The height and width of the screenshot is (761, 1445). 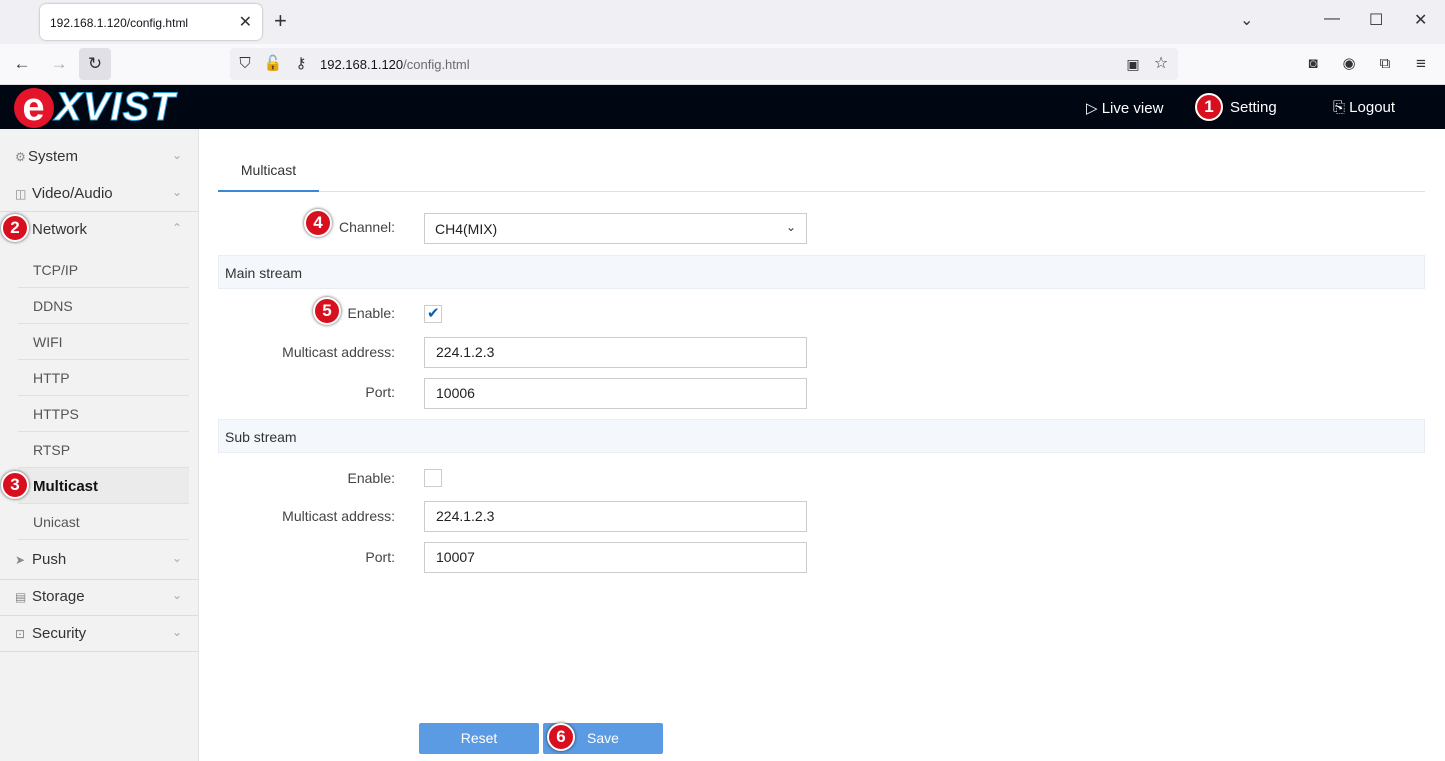 What do you see at coordinates (821, 171) in the screenshot?
I see `tab-header: Multicast` at bounding box center [821, 171].